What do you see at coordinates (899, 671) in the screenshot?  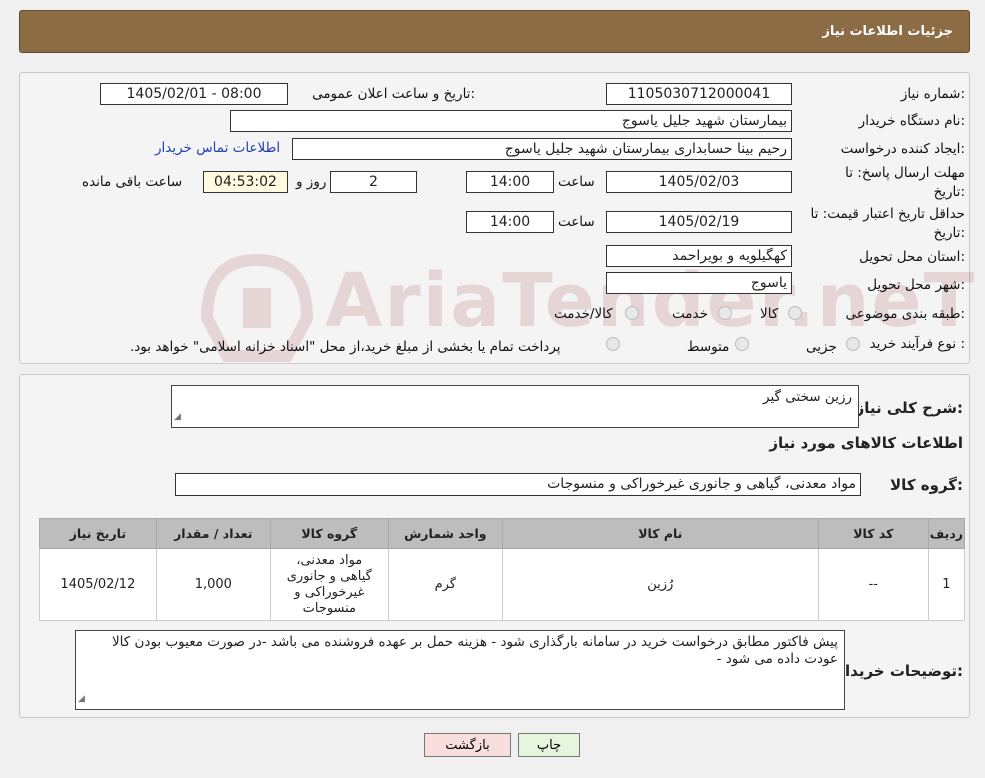 I see `buyer-notes-label: توضیحات خریدار:` at bounding box center [899, 671].